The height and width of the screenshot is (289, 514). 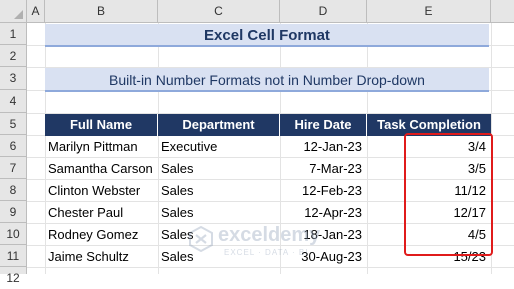 I want to click on cell-full-name: Clinton Webster, so click(x=101, y=191).